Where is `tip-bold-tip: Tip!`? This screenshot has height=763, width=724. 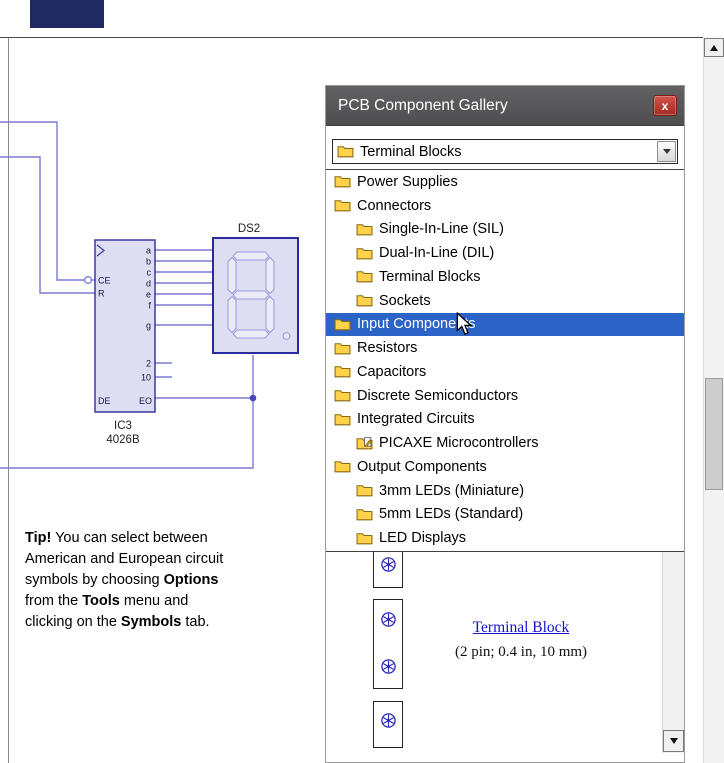 tip-bold-tip: Tip! is located at coordinates (38, 537).